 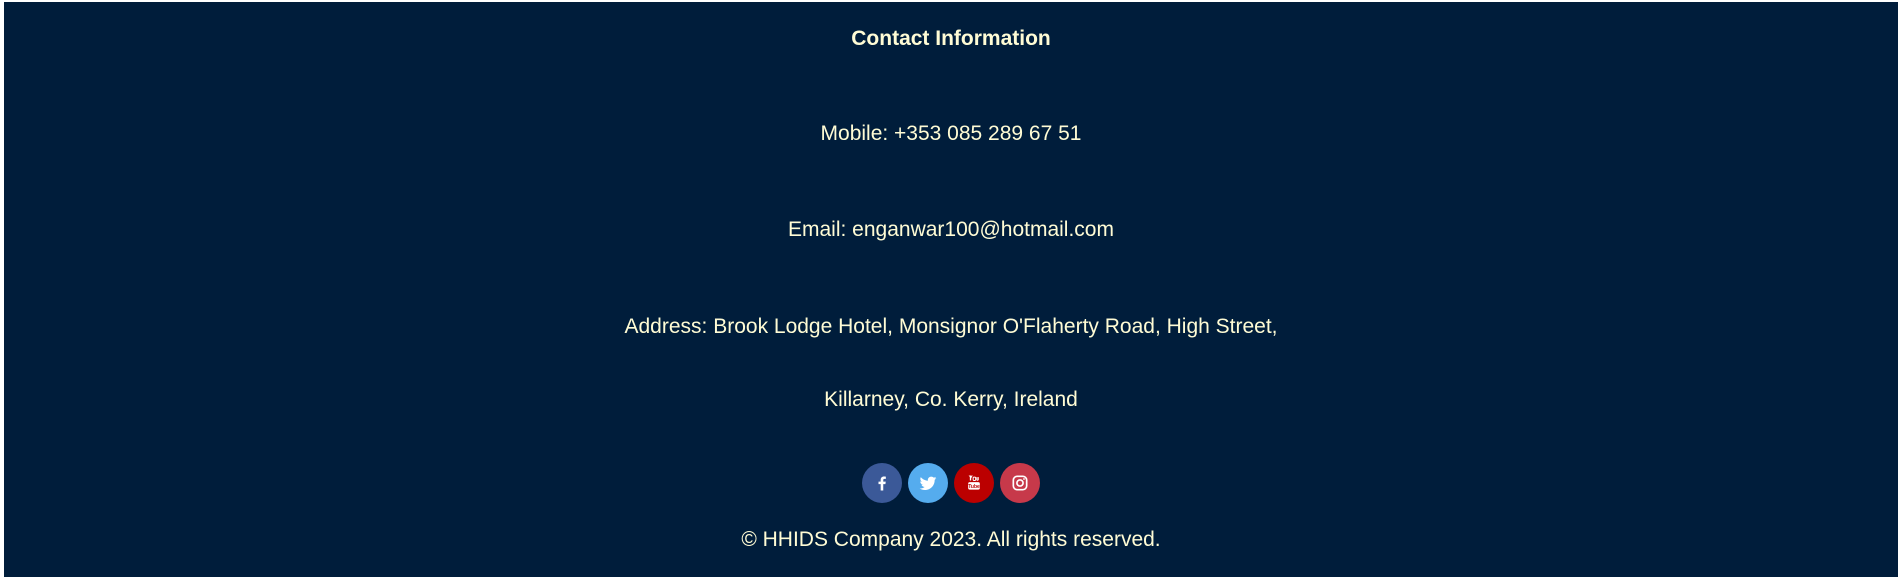 What do you see at coordinates (951, 483) in the screenshot?
I see `social-links: Tube` at bounding box center [951, 483].